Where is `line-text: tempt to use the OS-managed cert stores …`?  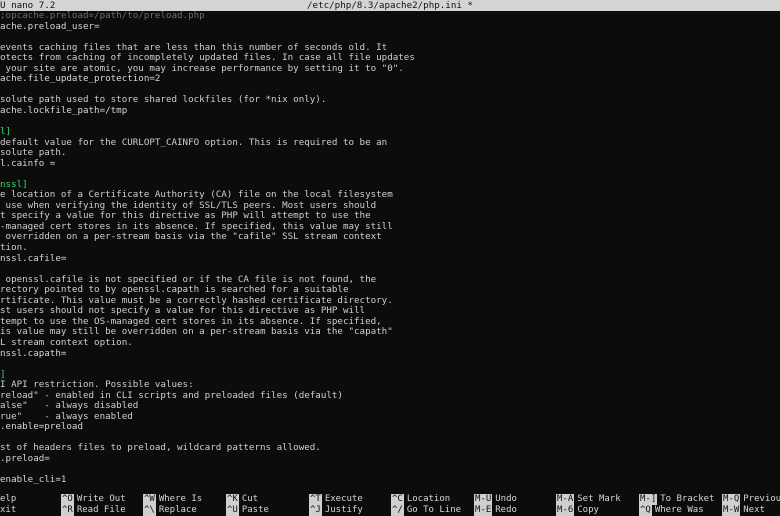 line-text: tempt to use the OS-managed cert stores … is located at coordinates (191, 321).